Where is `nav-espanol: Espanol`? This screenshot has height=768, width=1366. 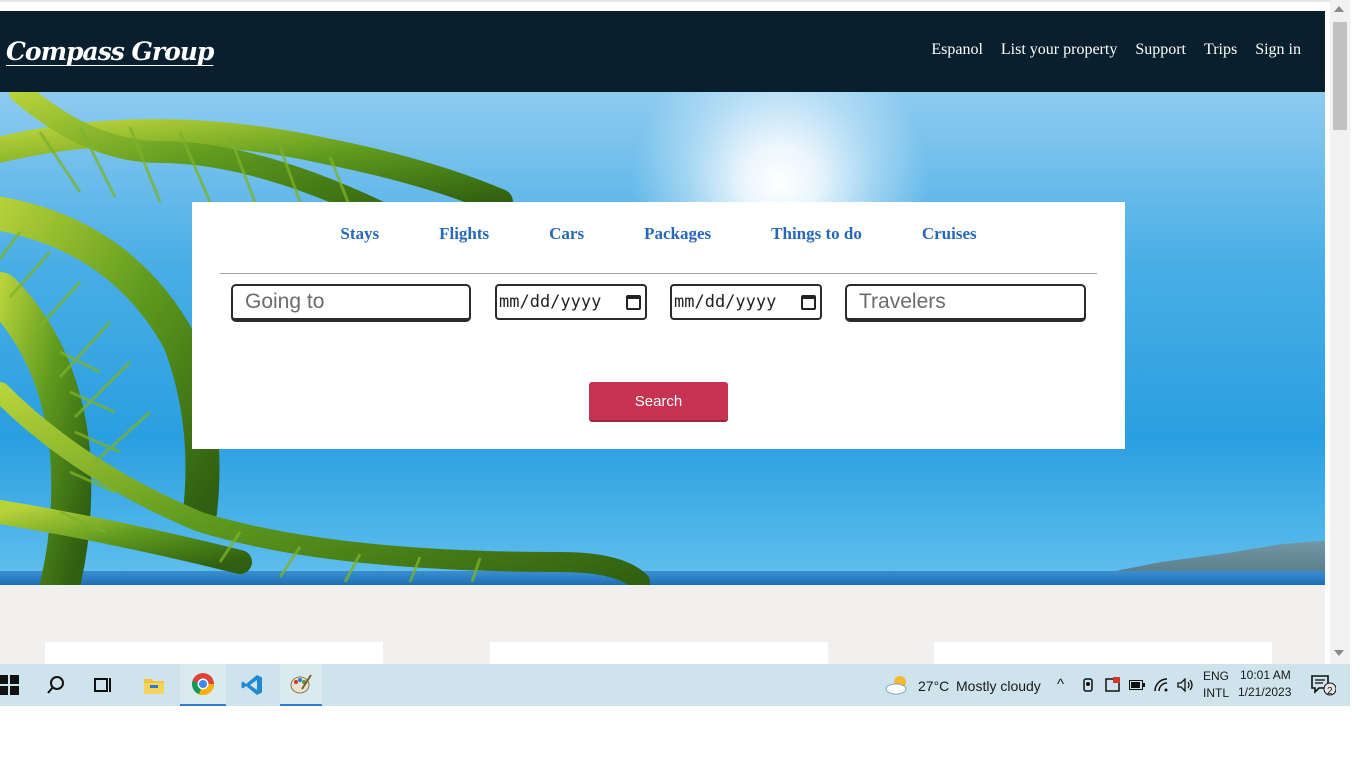
nav-espanol: Espanol is located at coordinates (957, 50).